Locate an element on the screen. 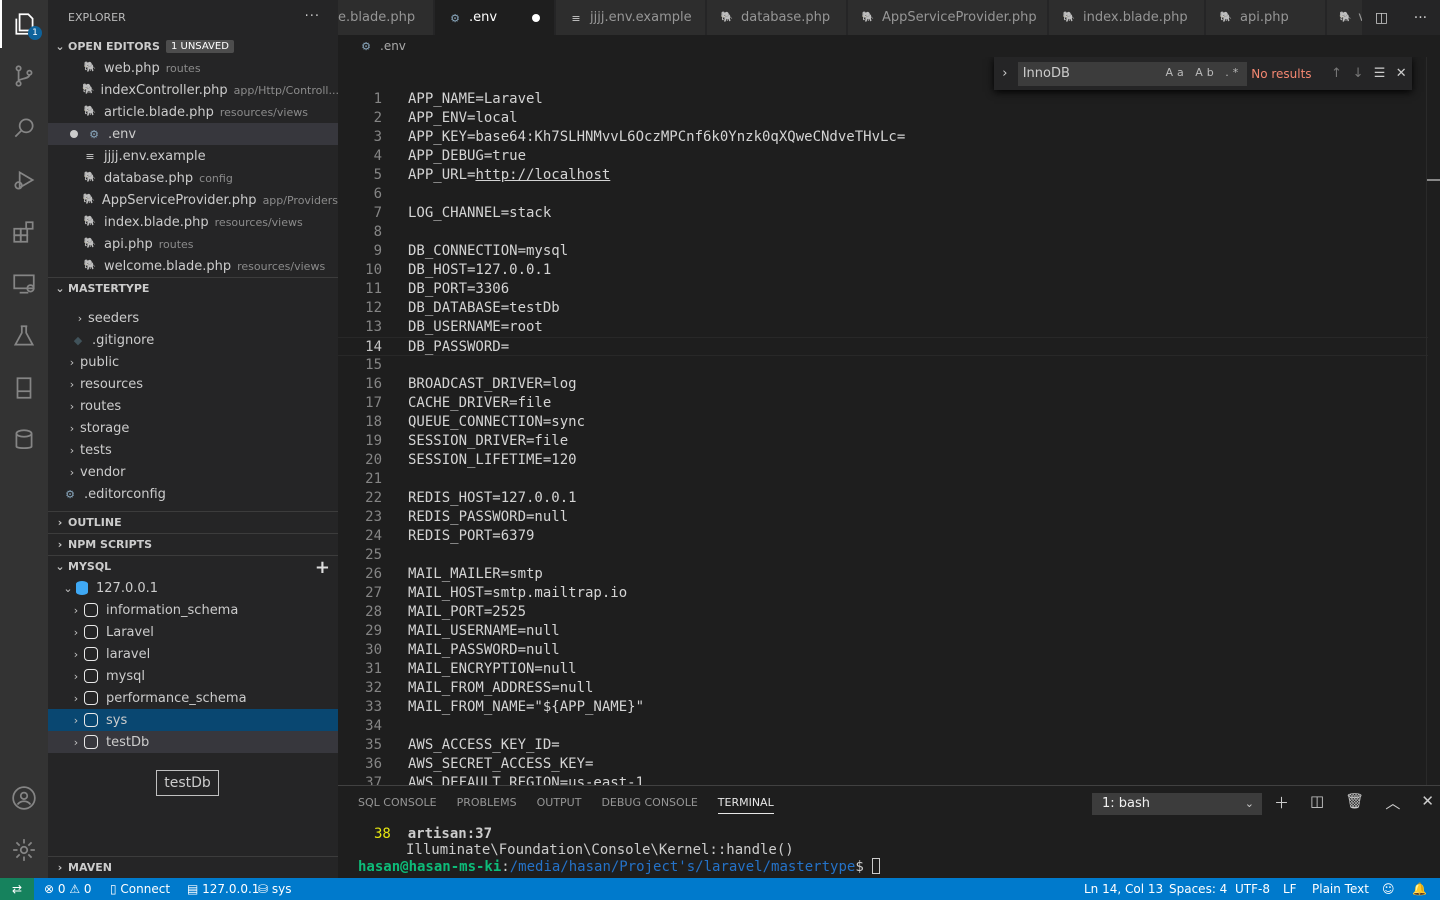  database-item-hover: › testDb is located at coordinates (193, 742).